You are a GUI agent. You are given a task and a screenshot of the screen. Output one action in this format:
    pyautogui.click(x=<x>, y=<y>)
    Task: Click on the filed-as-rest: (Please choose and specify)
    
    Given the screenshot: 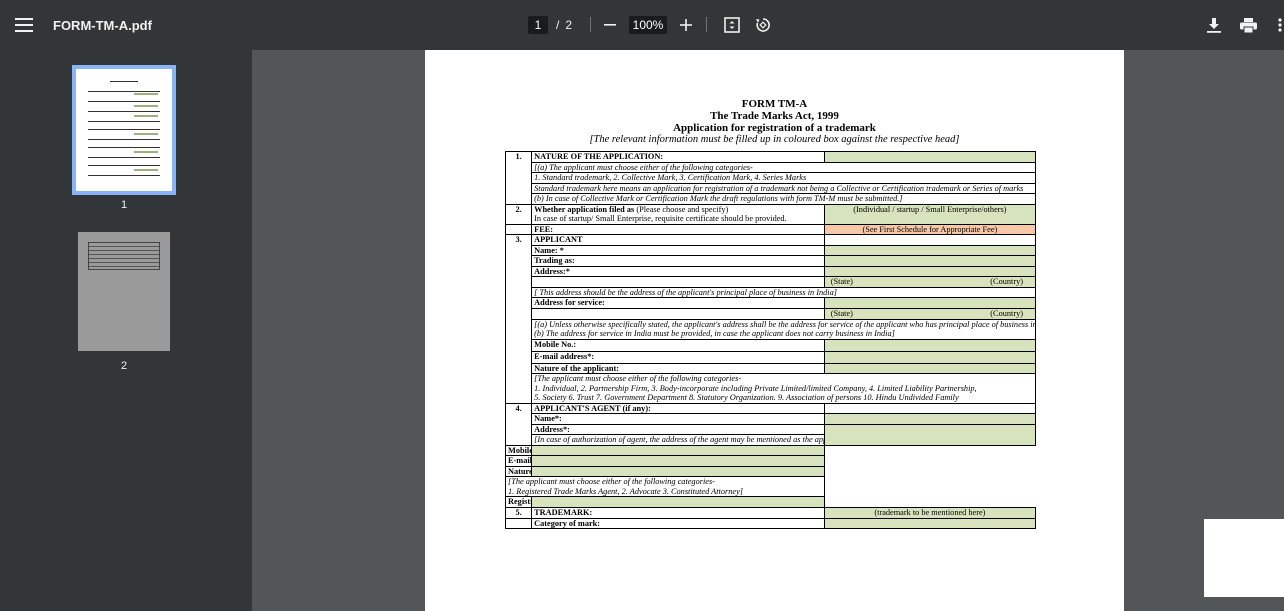 What is the action you would take?
    pyautogui.click(x=681, y=209)
    